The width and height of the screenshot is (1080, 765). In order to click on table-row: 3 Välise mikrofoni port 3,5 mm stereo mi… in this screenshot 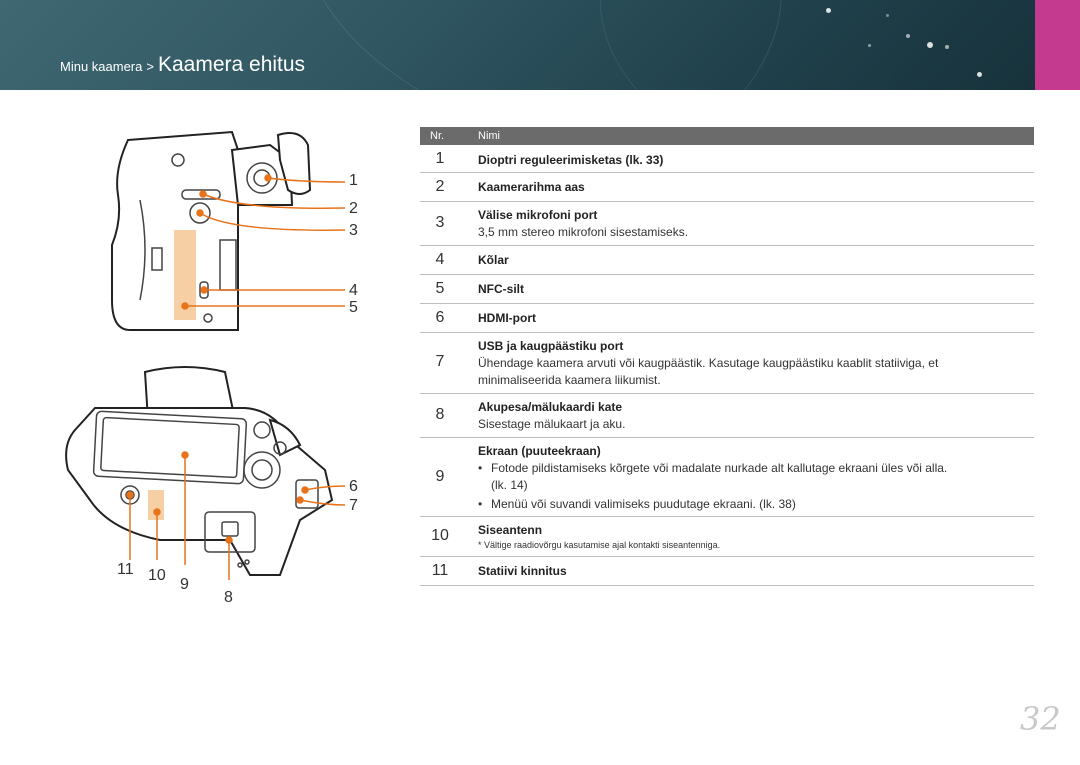, I will do `click(727, 224)`.